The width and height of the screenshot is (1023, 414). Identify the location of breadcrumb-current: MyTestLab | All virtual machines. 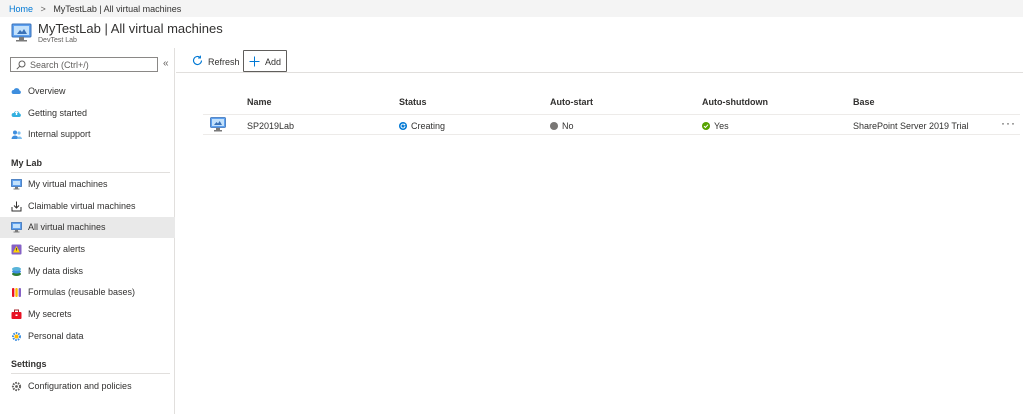
(117, 9).